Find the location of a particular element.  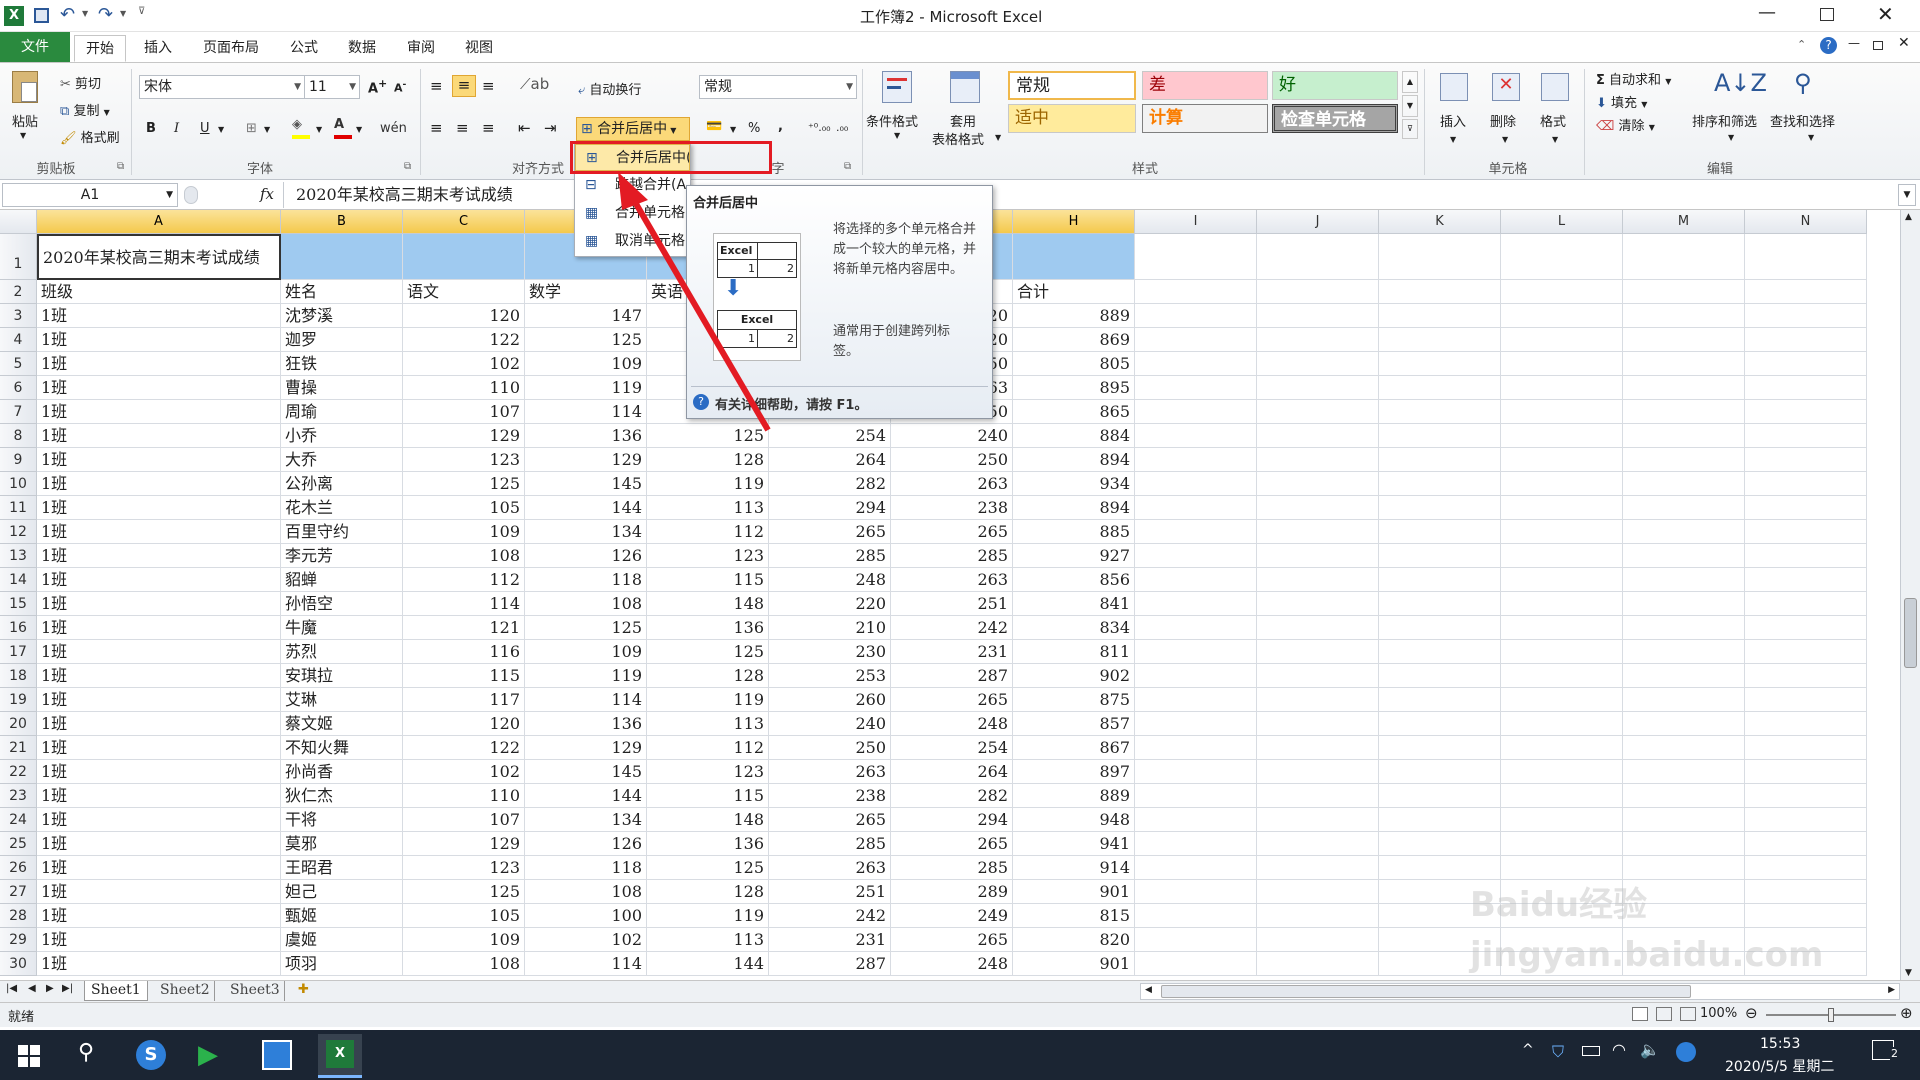

cell: 231 is located at coordinates (952, 652).